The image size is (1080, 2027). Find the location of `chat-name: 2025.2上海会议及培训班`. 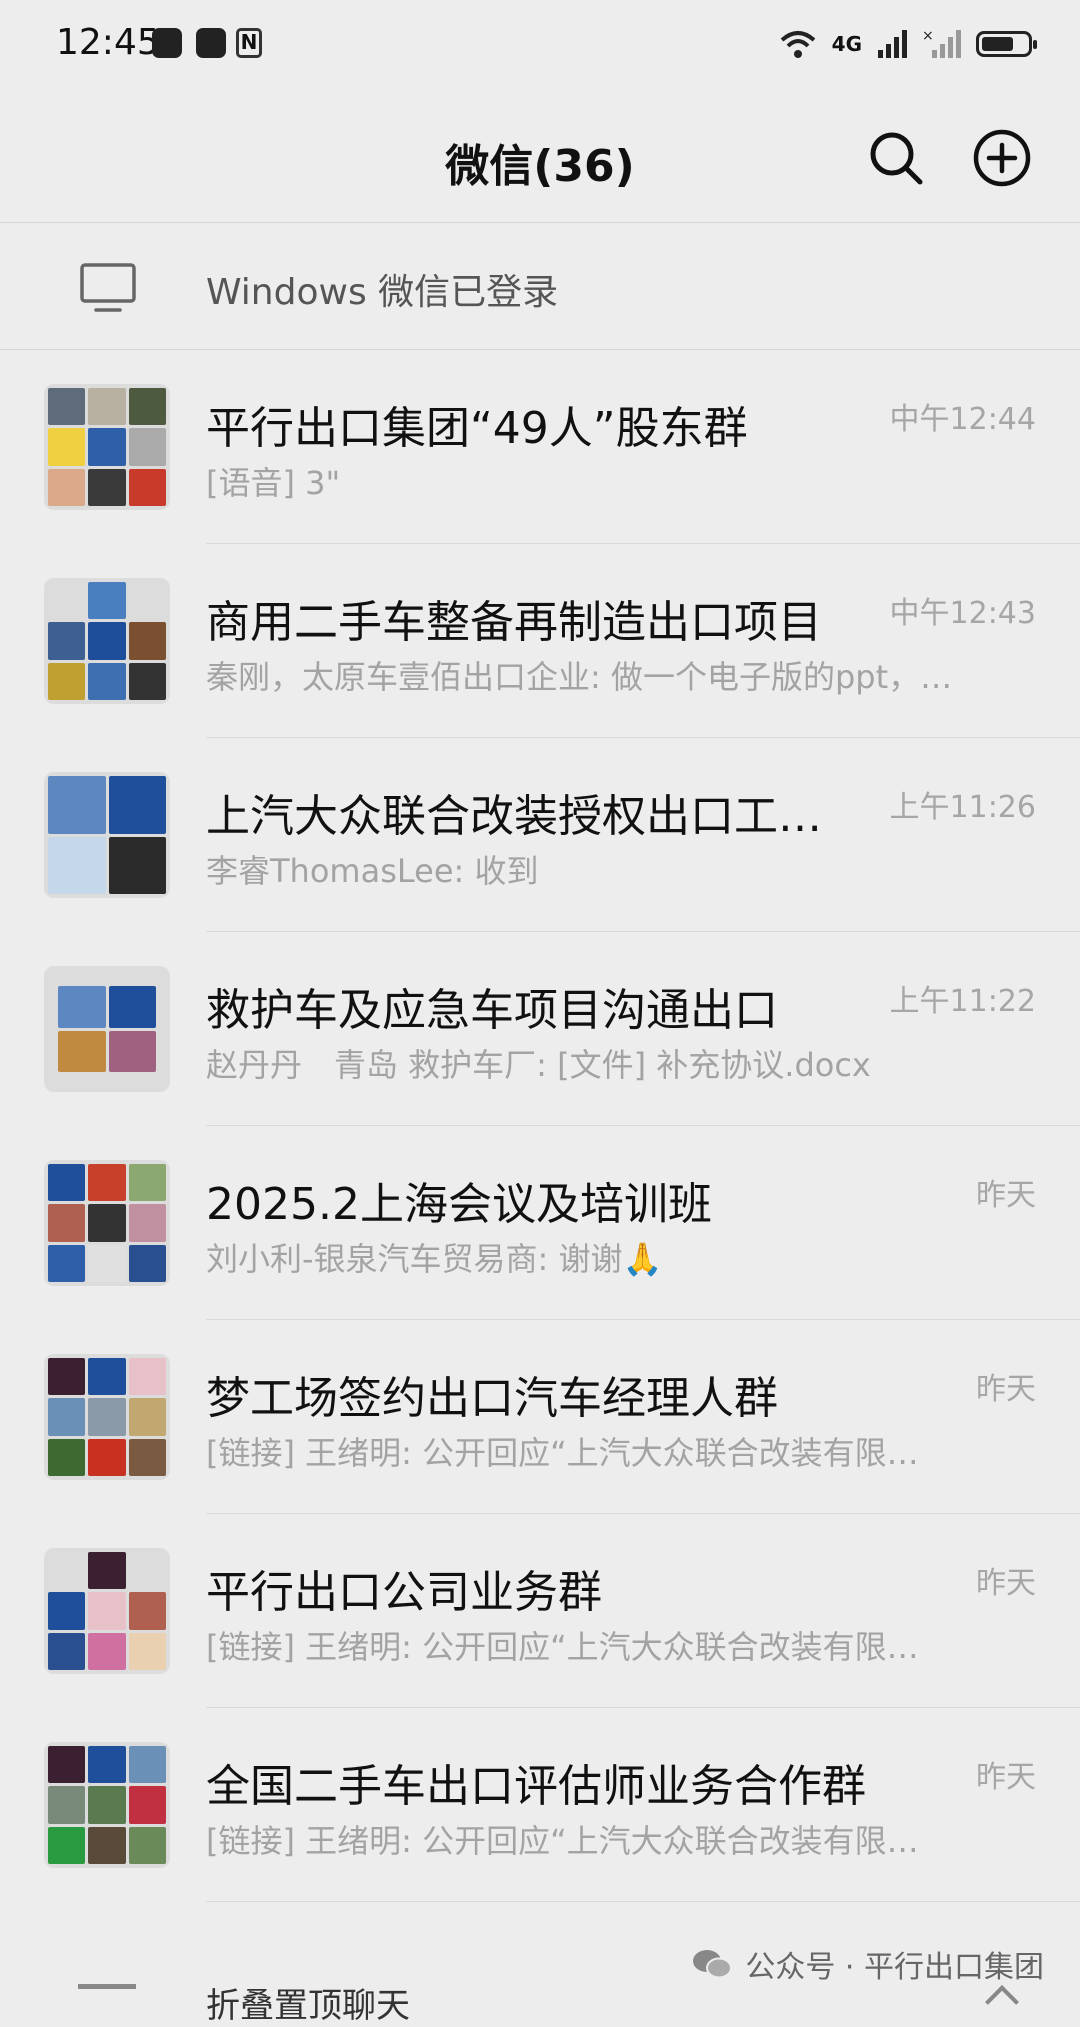

chat-name: 2025.2上海会议及培训班 is located at coordinates (459, 1204).